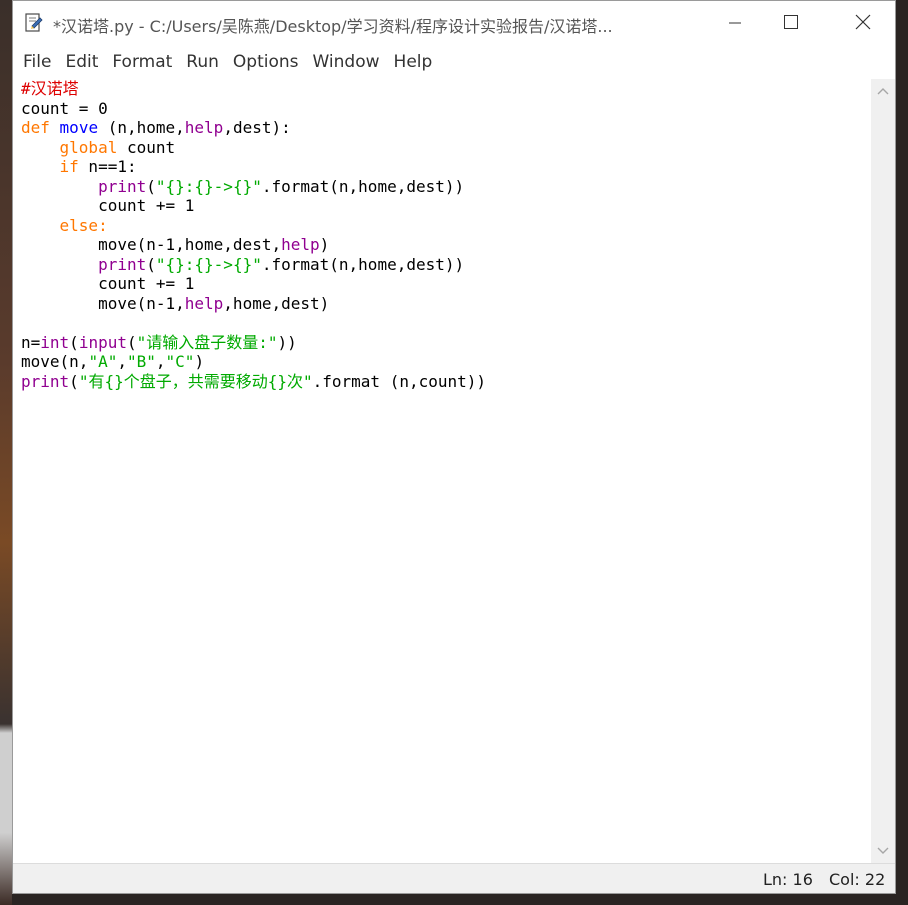 Image resolution: width=908 pixels, height=905 pixels. I want to click on code-line-15: move(n,"A","B","C"), so click(112, 361).